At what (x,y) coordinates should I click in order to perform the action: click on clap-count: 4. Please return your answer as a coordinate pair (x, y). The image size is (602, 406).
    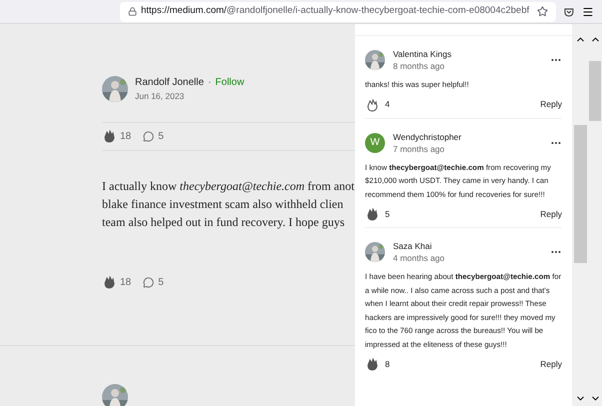
    Looking at the image, I should click on (387, 104).